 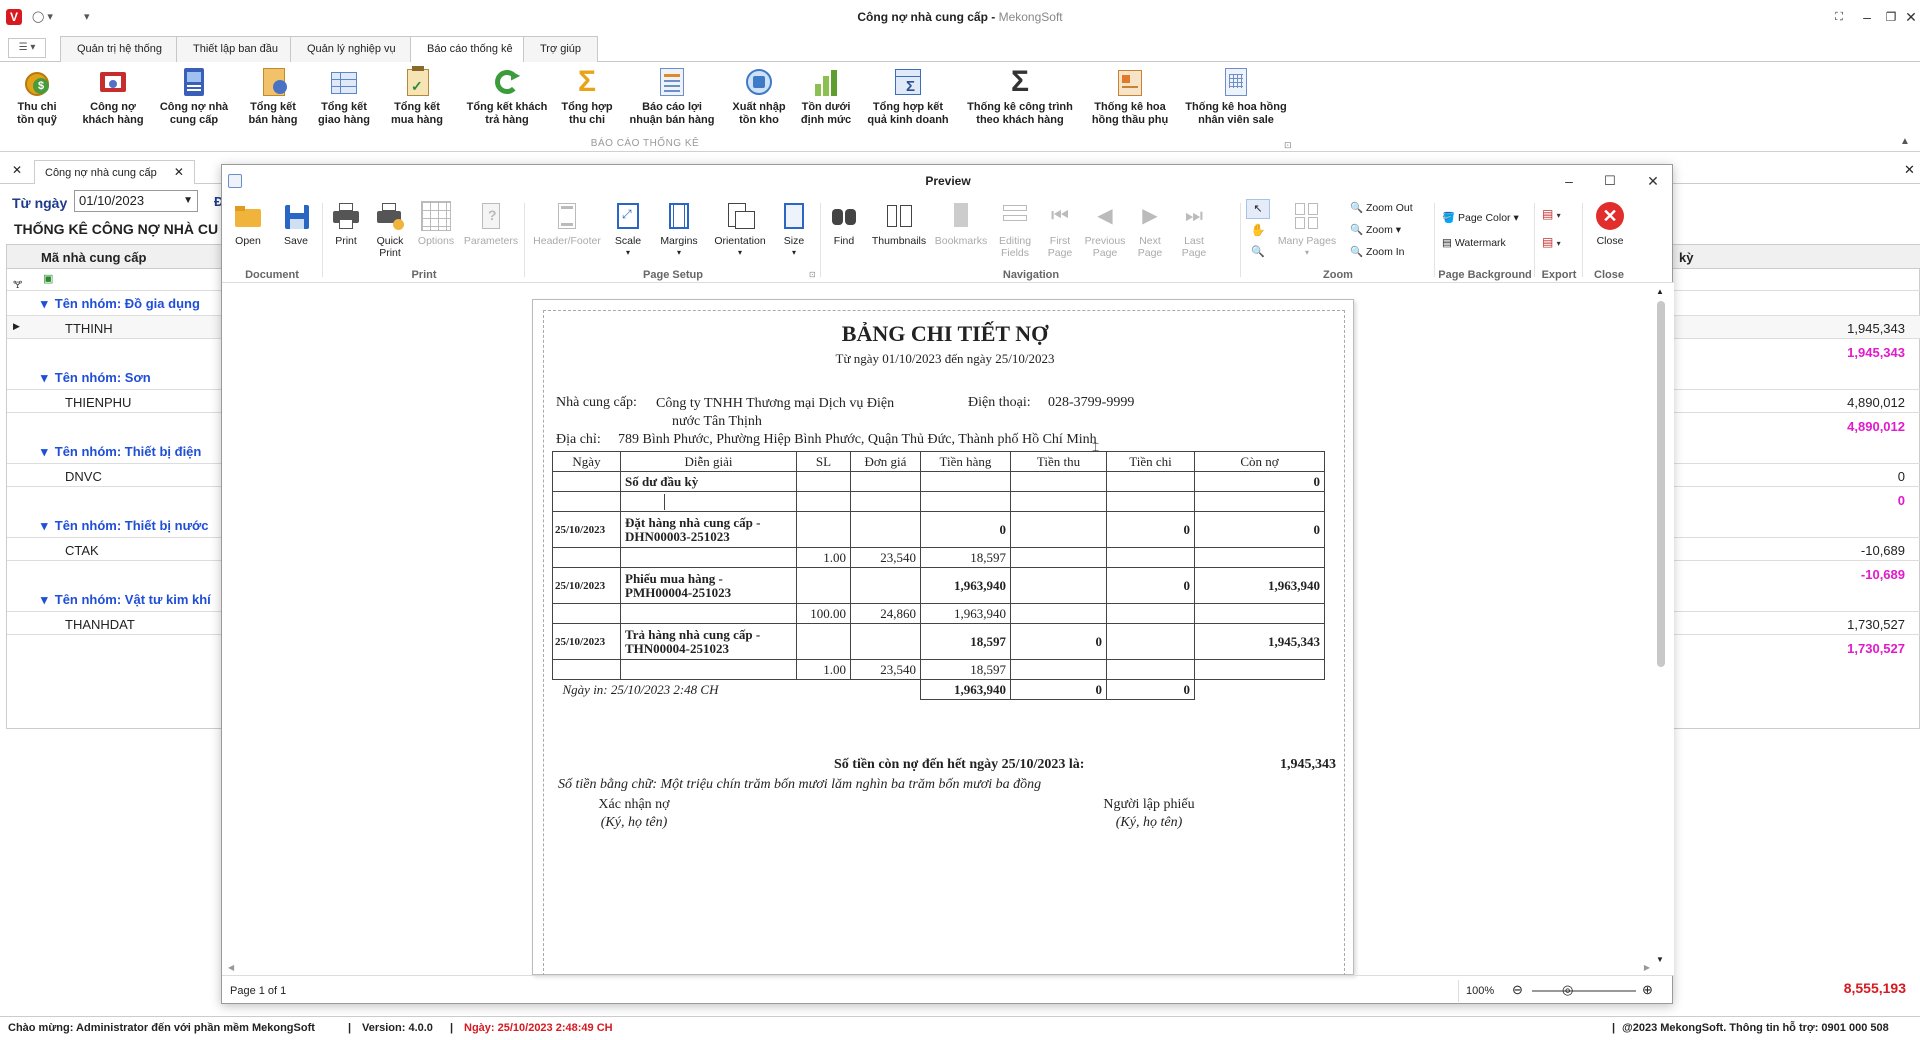 I want to click on magnifier-tool-icon: 🔍, so click(x=1258, y=254).